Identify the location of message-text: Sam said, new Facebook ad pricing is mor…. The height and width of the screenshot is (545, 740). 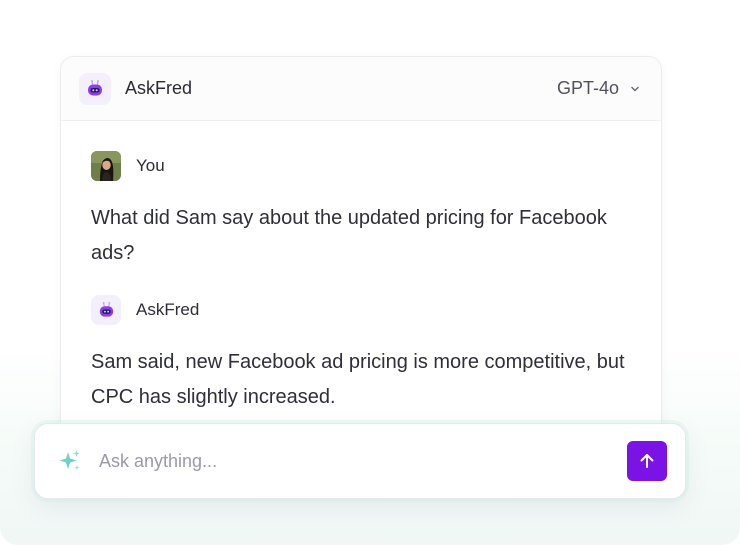
(358, 379).